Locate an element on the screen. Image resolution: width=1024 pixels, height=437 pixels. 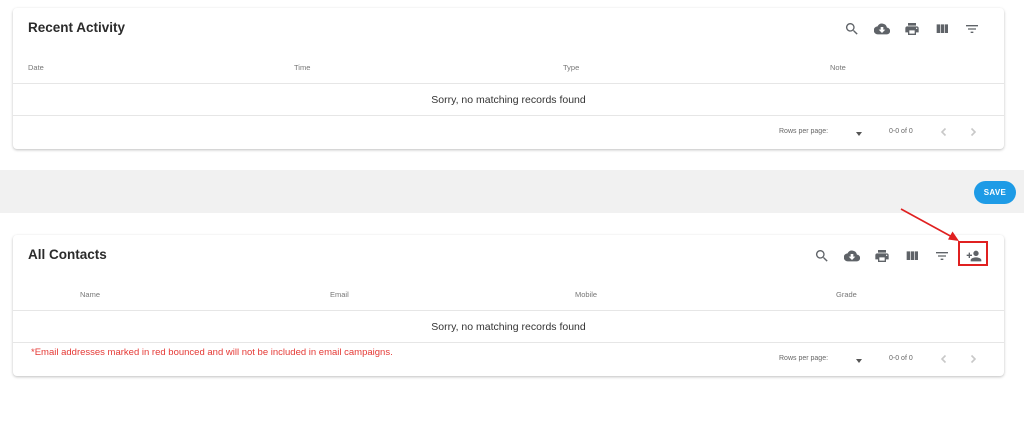
column-header-grade: Grade is located at coordinates (846, 294).